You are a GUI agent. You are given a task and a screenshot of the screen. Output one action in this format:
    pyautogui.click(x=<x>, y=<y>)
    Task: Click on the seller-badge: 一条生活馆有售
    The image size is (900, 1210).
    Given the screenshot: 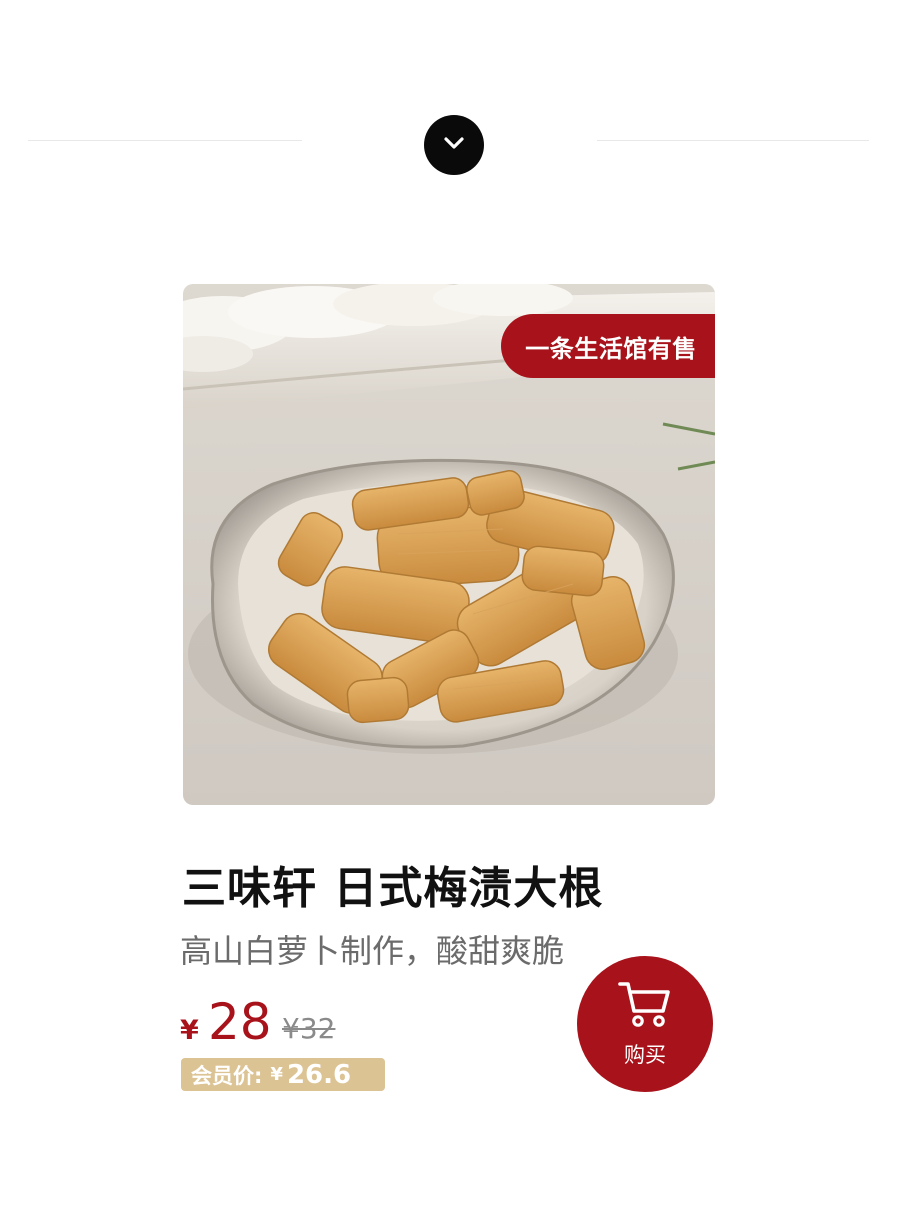 What is the action you would take?
    pyautogui.click(x=608, y=346)
    